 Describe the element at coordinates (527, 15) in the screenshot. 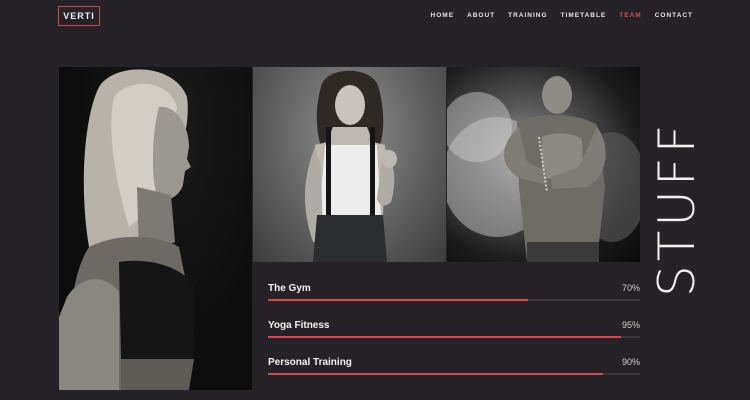

I see `nav-item-training: TRAINING` at that location.